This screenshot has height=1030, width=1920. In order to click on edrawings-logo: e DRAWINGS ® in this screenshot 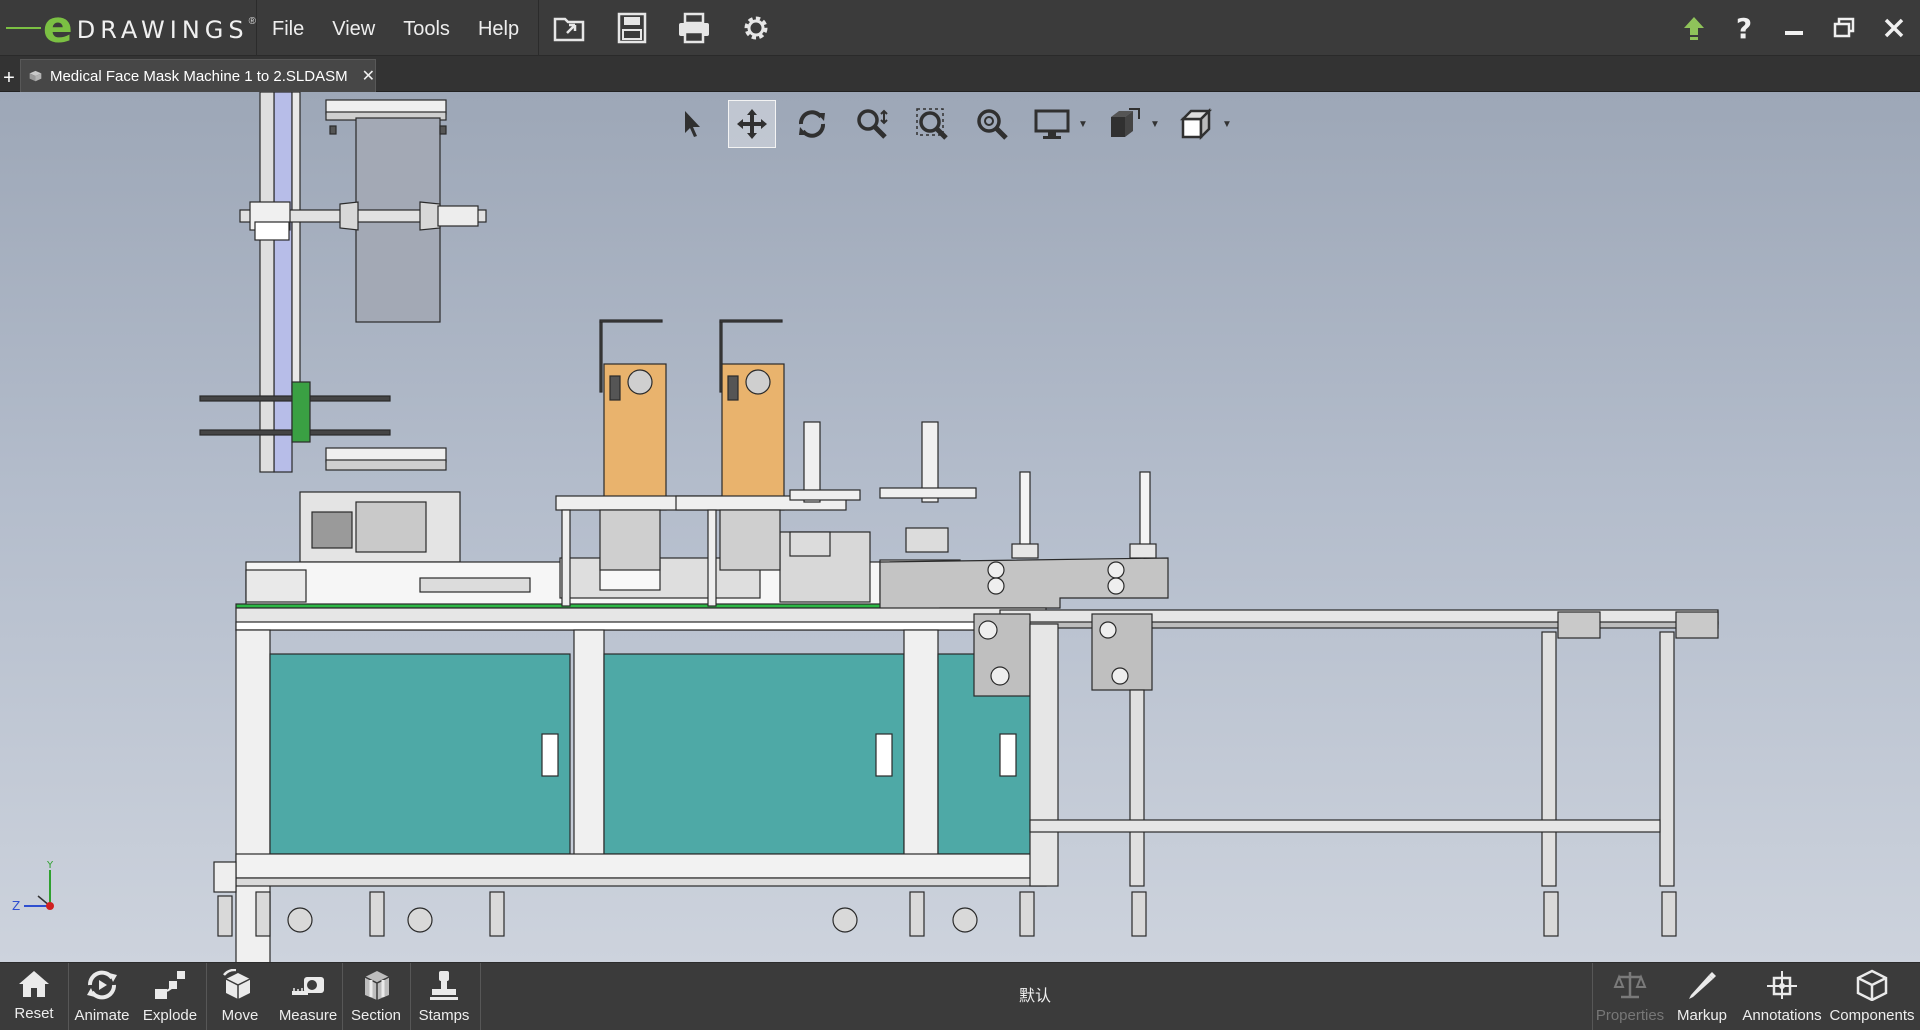, I will do `click(131, 28)`.